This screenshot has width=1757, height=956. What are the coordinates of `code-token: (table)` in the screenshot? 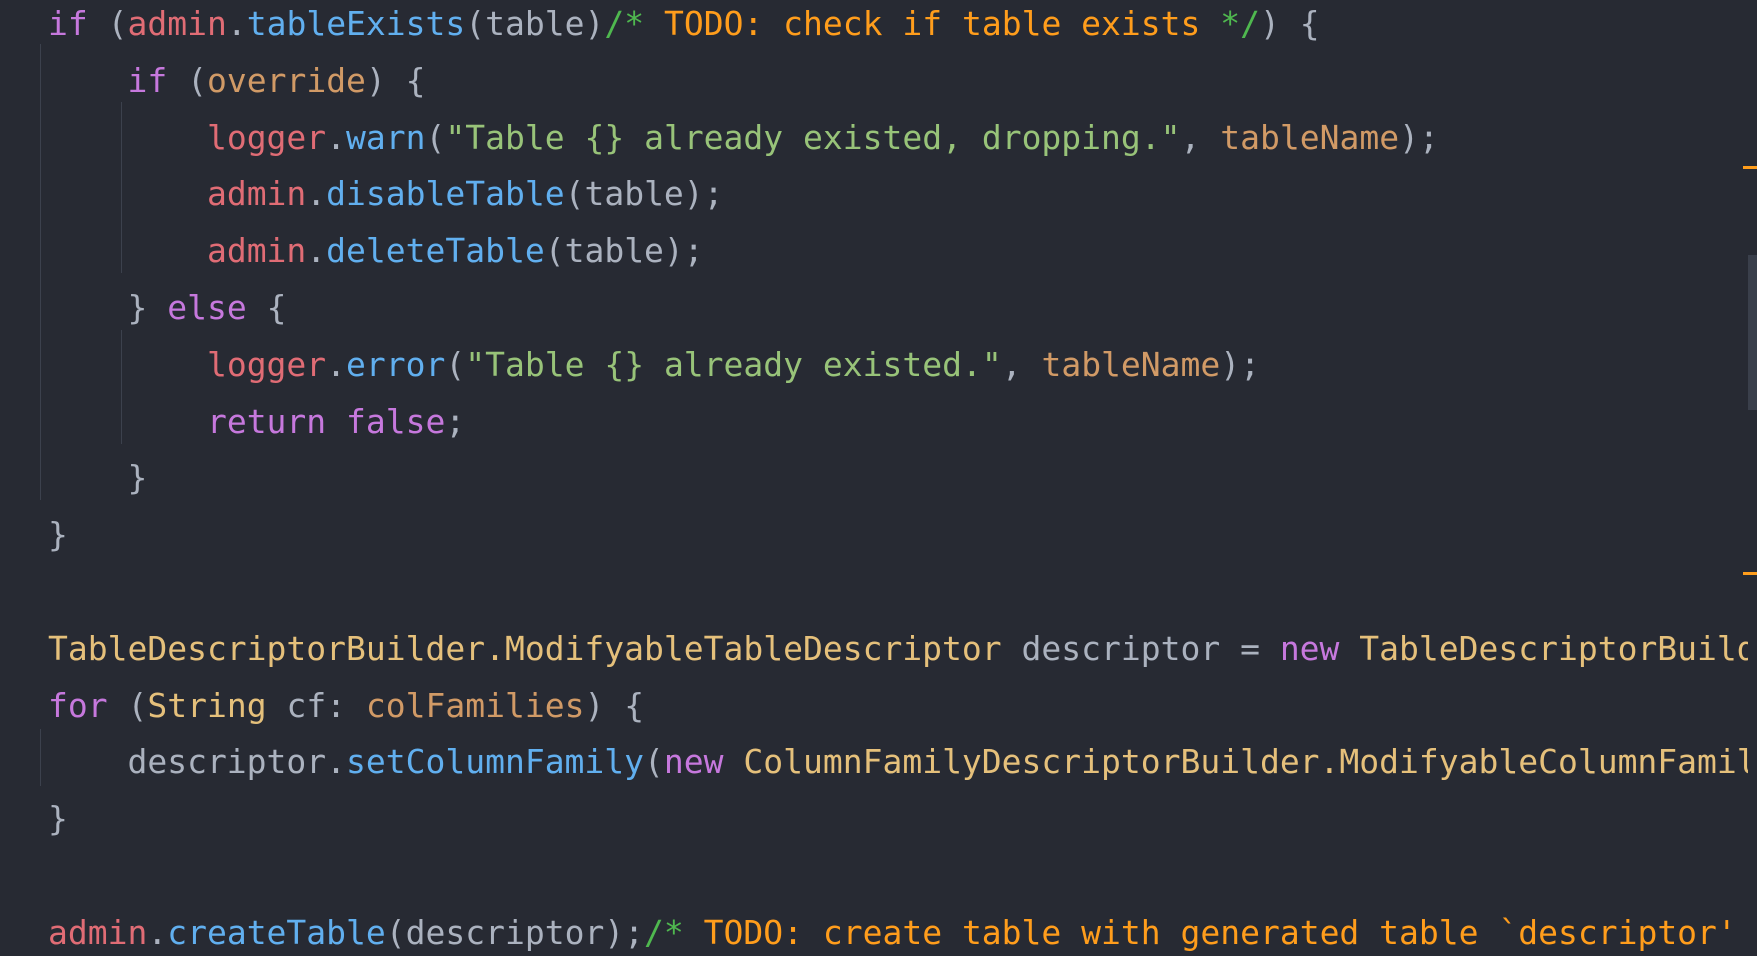 It's located at (535, 23).